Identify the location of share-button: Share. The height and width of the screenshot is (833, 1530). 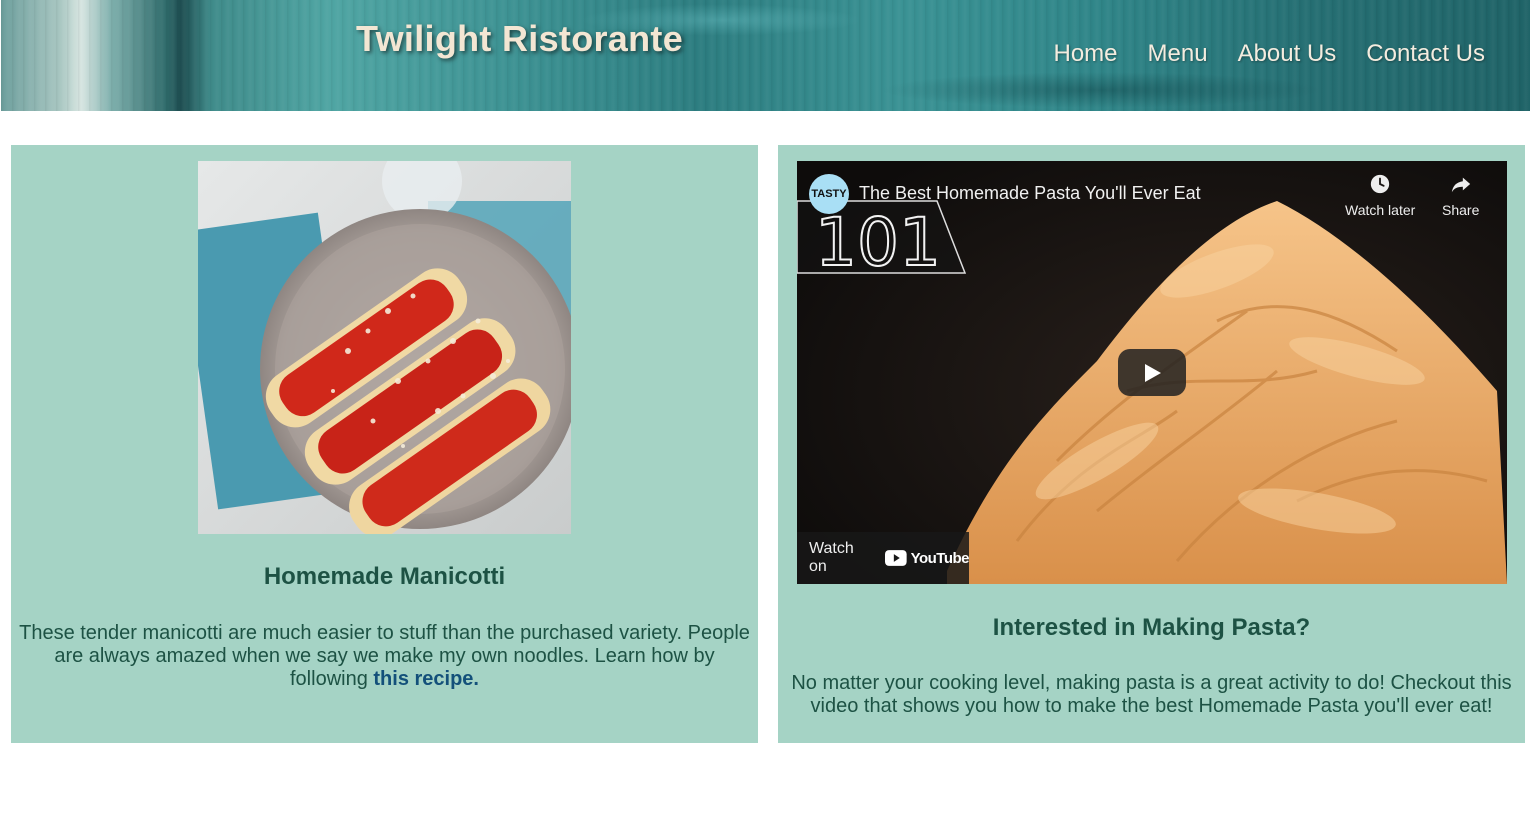
(1460, 195).